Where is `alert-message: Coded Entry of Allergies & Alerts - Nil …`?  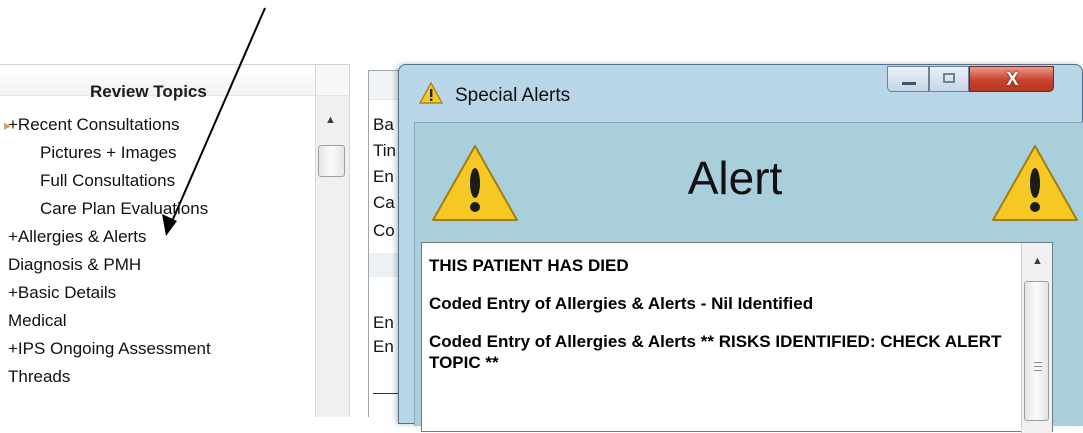
alert-message: Coded Entry of Allergies & Alerts - Nil … is located at coordinates (621, 303).